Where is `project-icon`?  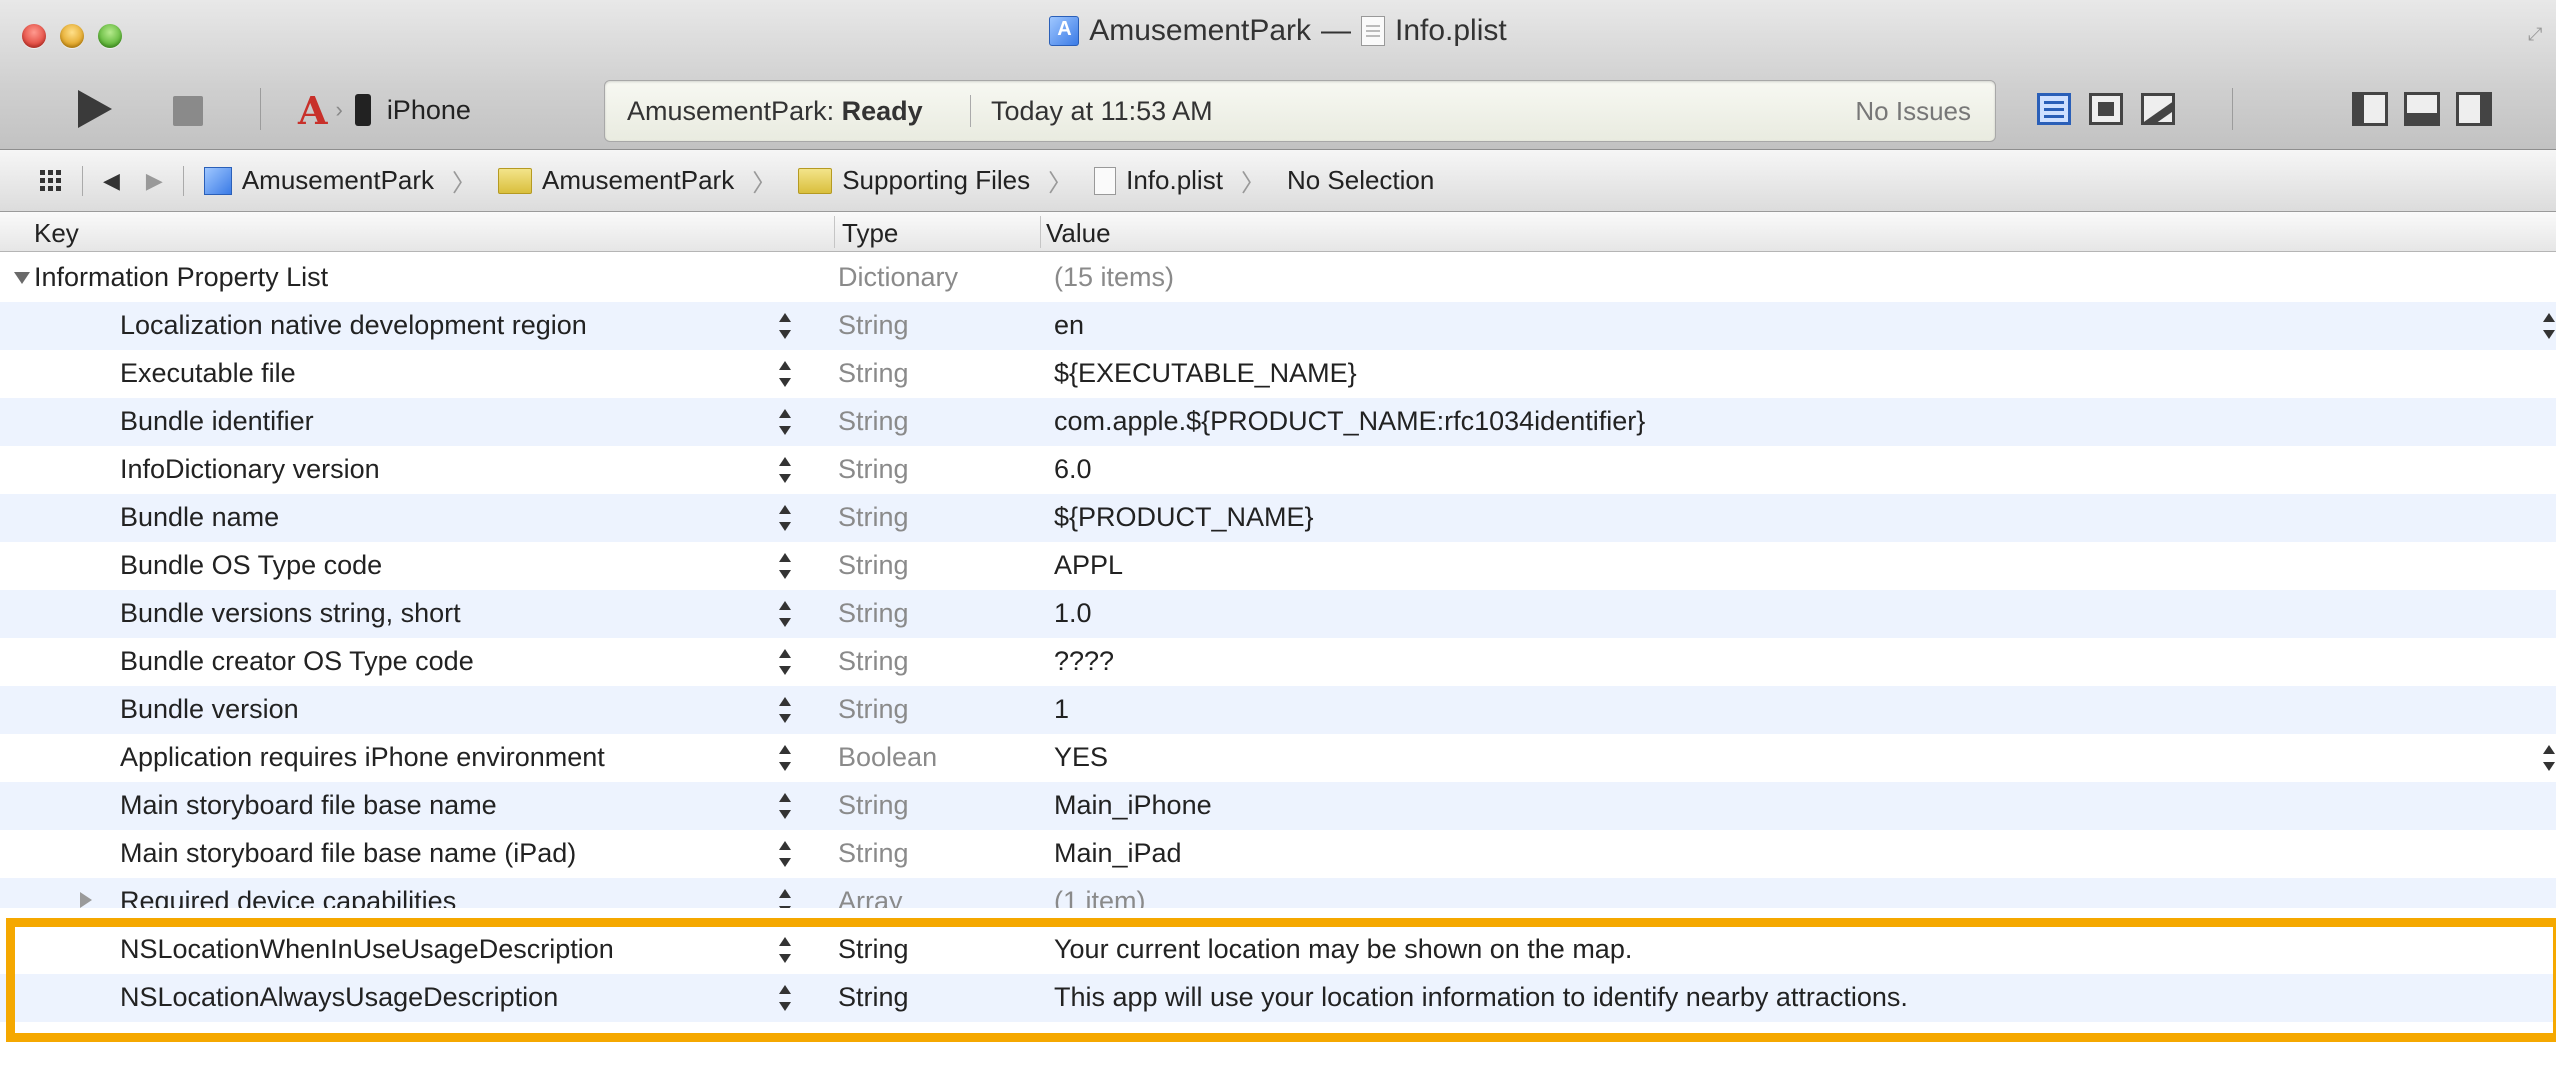
project-icon is located at coordinates (1064, 31).